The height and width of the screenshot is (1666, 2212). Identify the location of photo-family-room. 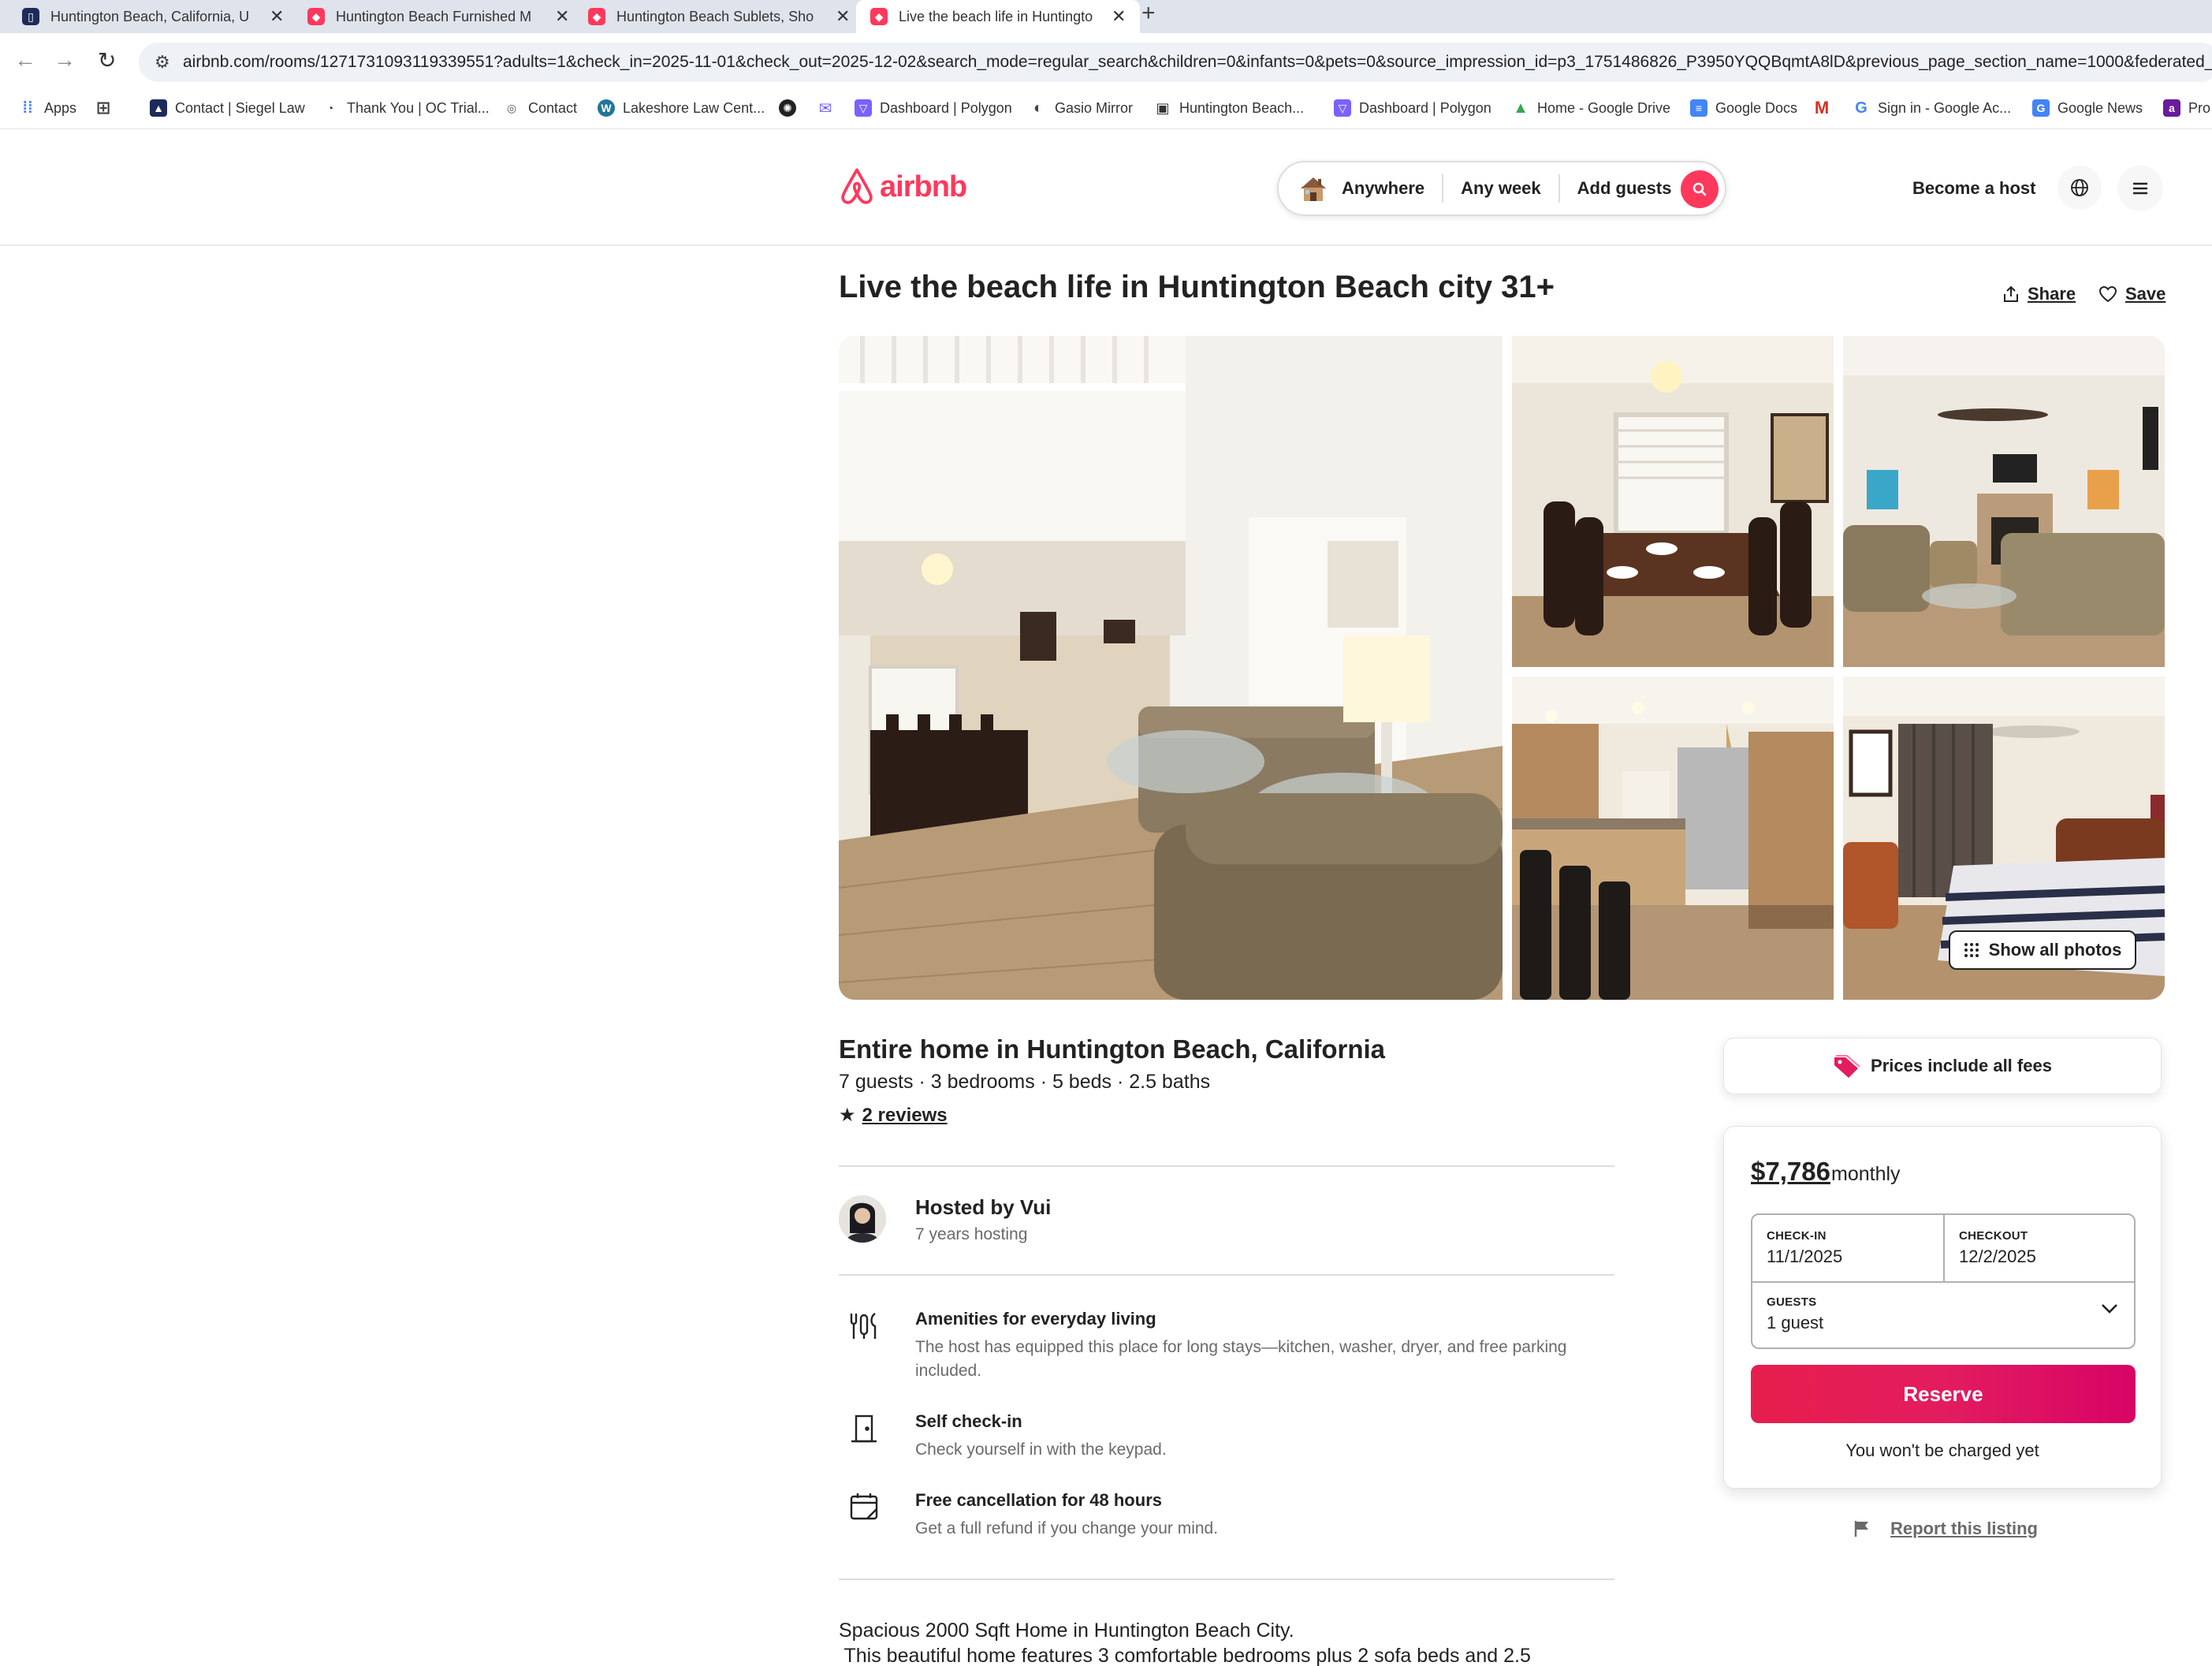
(2004, 502).